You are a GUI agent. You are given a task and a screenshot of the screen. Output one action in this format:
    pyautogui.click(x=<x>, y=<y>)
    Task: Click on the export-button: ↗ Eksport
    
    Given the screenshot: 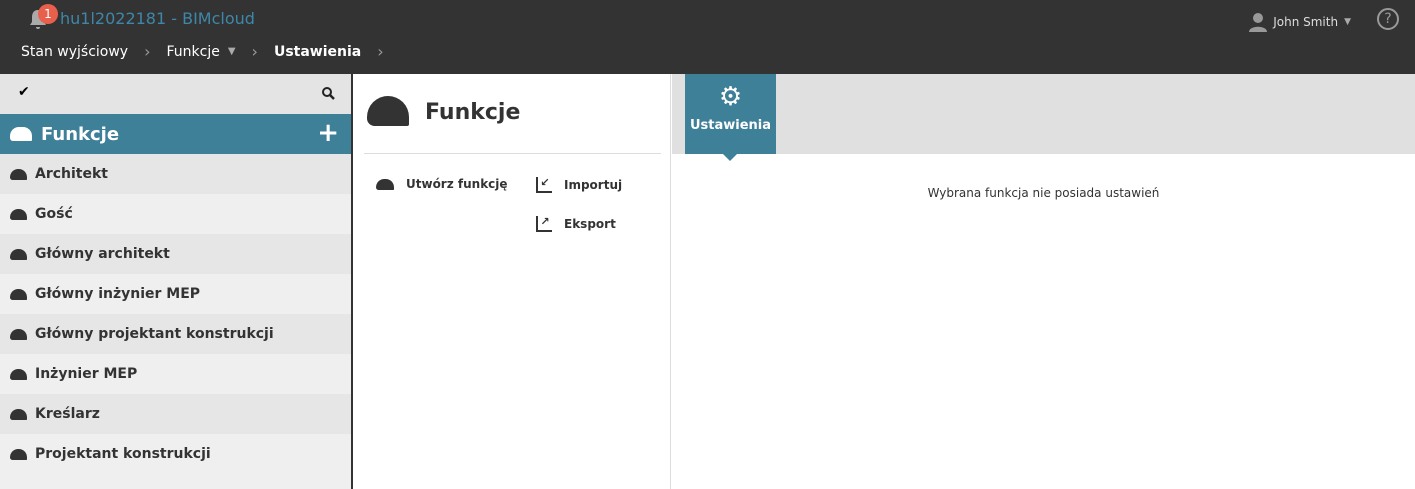 What is the action you would take?
    pyautogui.click(x=576, y=224)
    